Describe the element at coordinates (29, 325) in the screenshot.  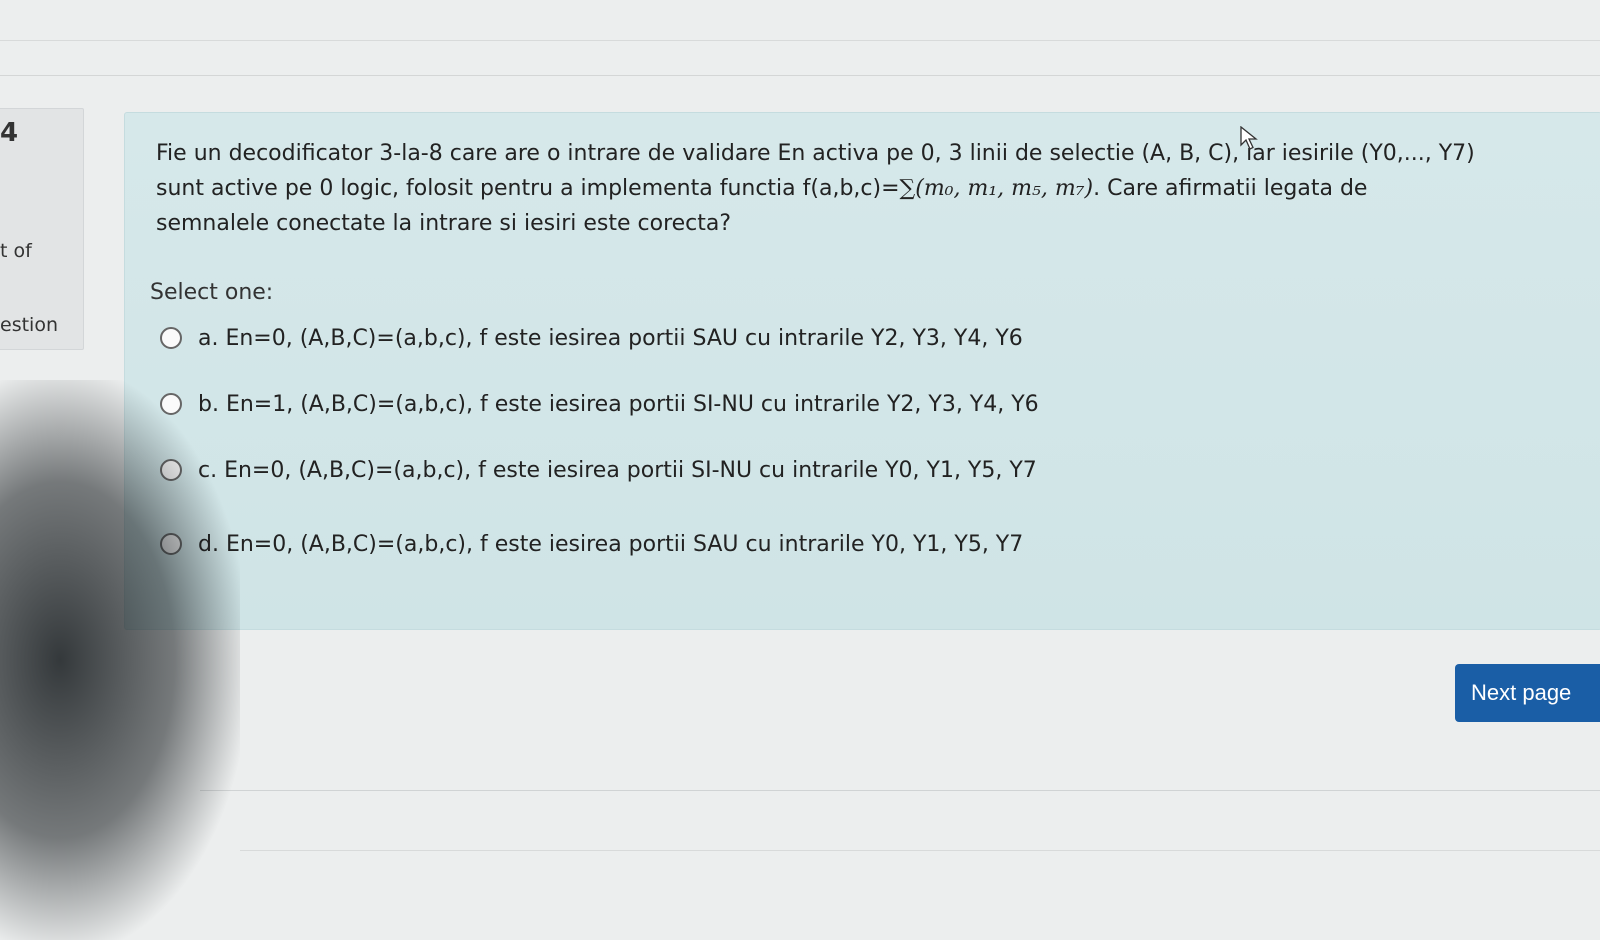
I see `flag-question-link: estion` at that location.